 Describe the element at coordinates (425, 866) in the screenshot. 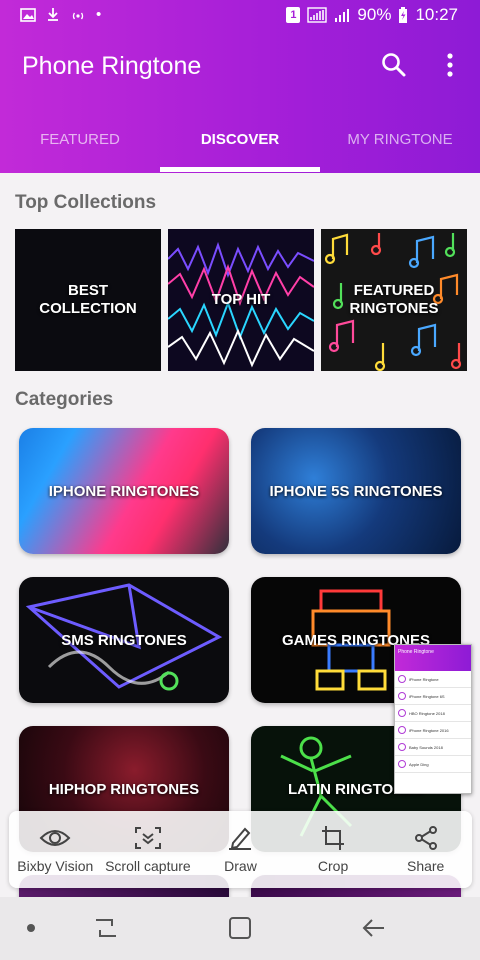

I see `tool-label: Share` at that location.